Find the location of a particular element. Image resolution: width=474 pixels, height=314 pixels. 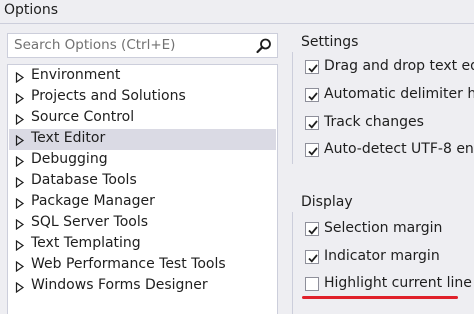

option-label: Track changes is located at coordinates (374, 122).